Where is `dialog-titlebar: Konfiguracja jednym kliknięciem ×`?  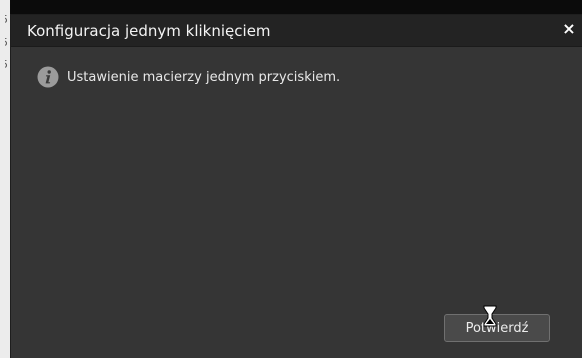
dialog-titlebar: Konfiguracja jednym kliknięciem × is located at coordinates (296, 31).